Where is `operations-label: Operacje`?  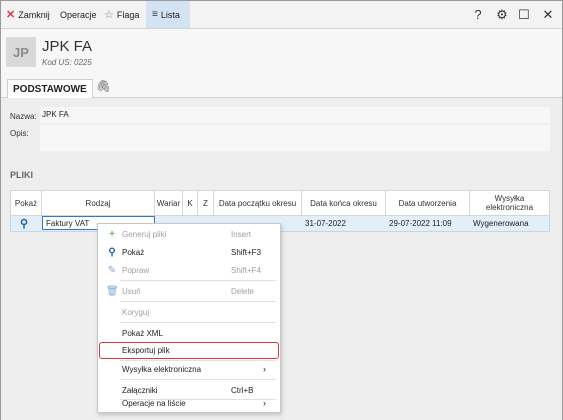 operations-label: Operacje is located at coordinates (78, 14).